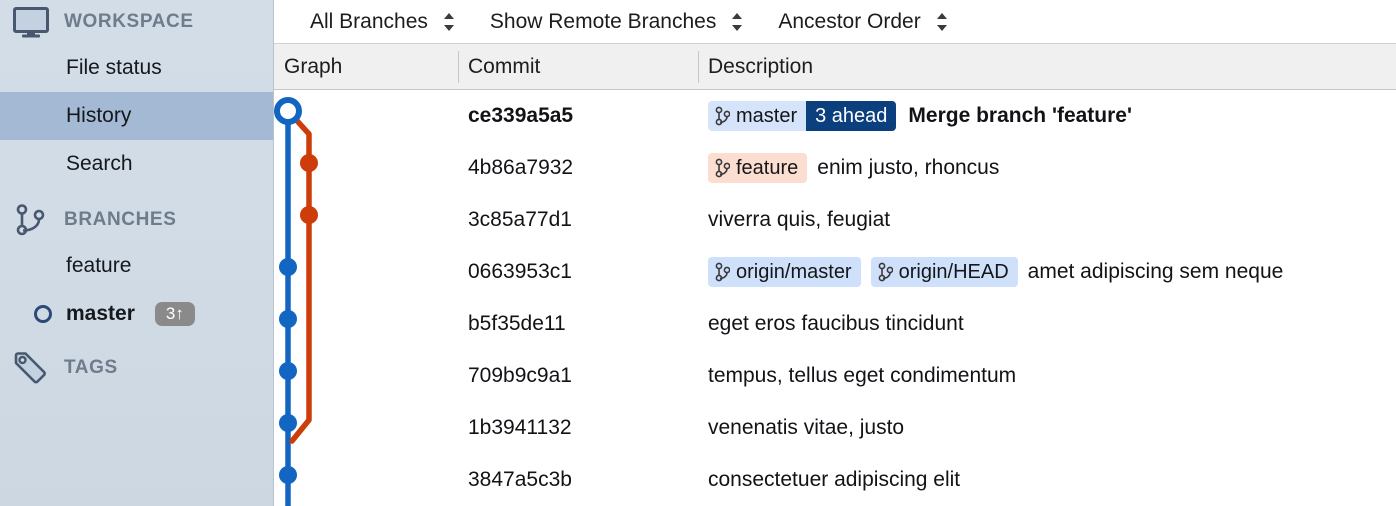  I want to click on commit-description: Merge branch 'feature', so click(1020, 115).